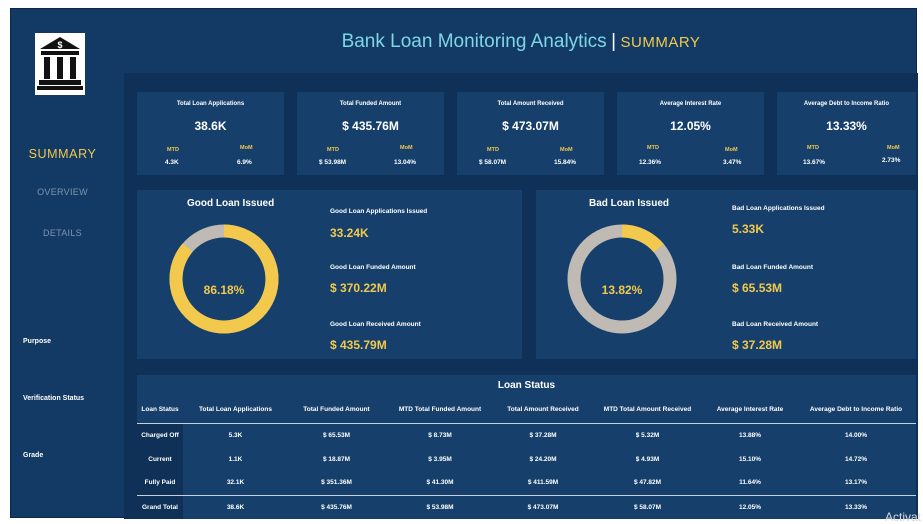 The height and width of the screenshot is (524, 923). What do you see at coordinates (358, 288) in the screenshot?
I see `good-loan-funded-value: $ 370.22M` at bounding box center [358, 288].